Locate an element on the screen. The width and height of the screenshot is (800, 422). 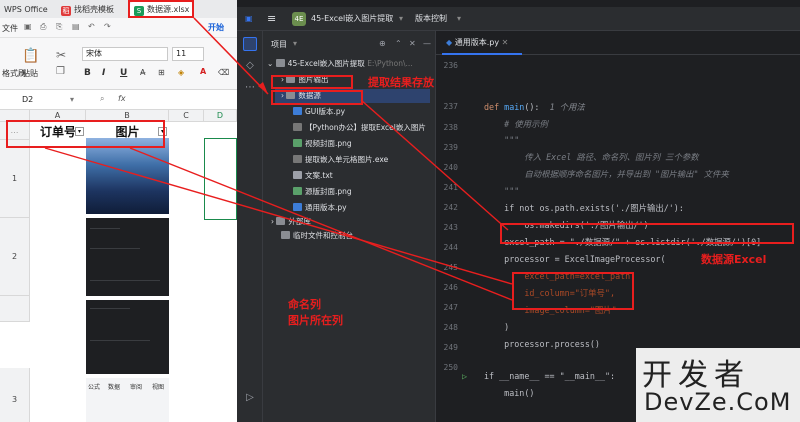
watermark-en: DevZe.CoM is located at coordinates (718, 402).